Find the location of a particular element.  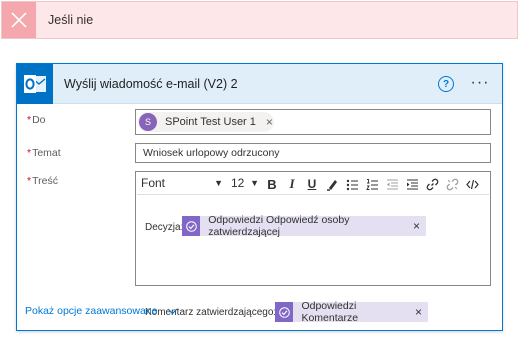

to-label-text: Do is located at coordinates (39, 120).